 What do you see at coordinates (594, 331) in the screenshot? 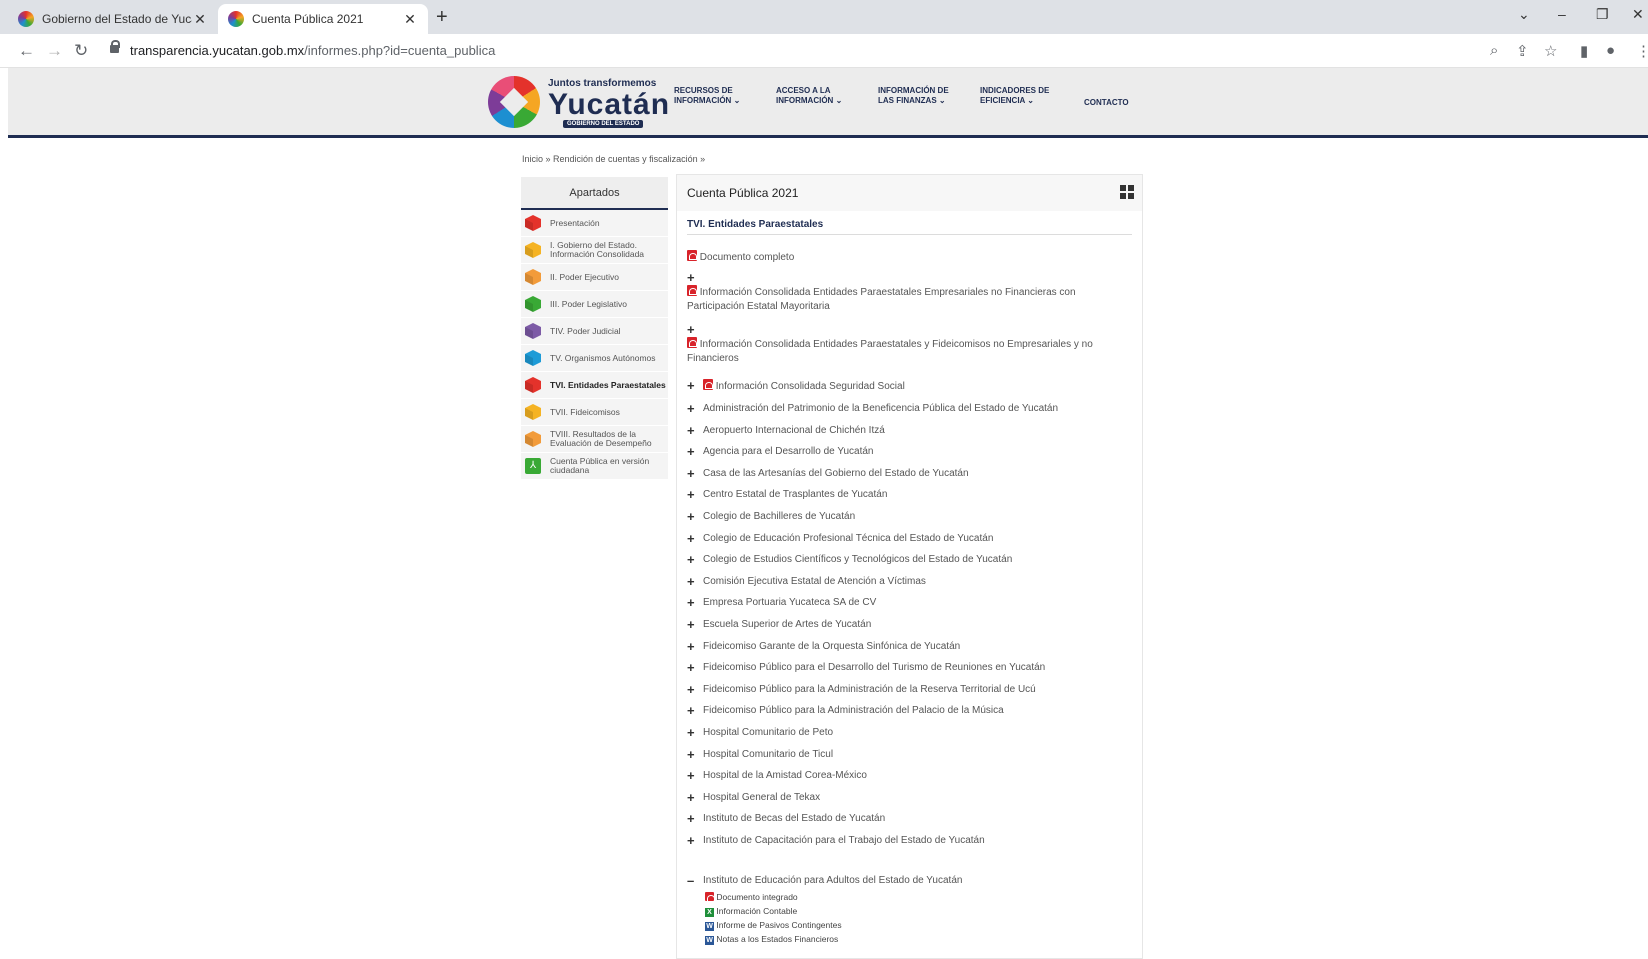
I see `sidebar-item-judicial: TIV. Poder Judicial` at bounding box center [594, 331].